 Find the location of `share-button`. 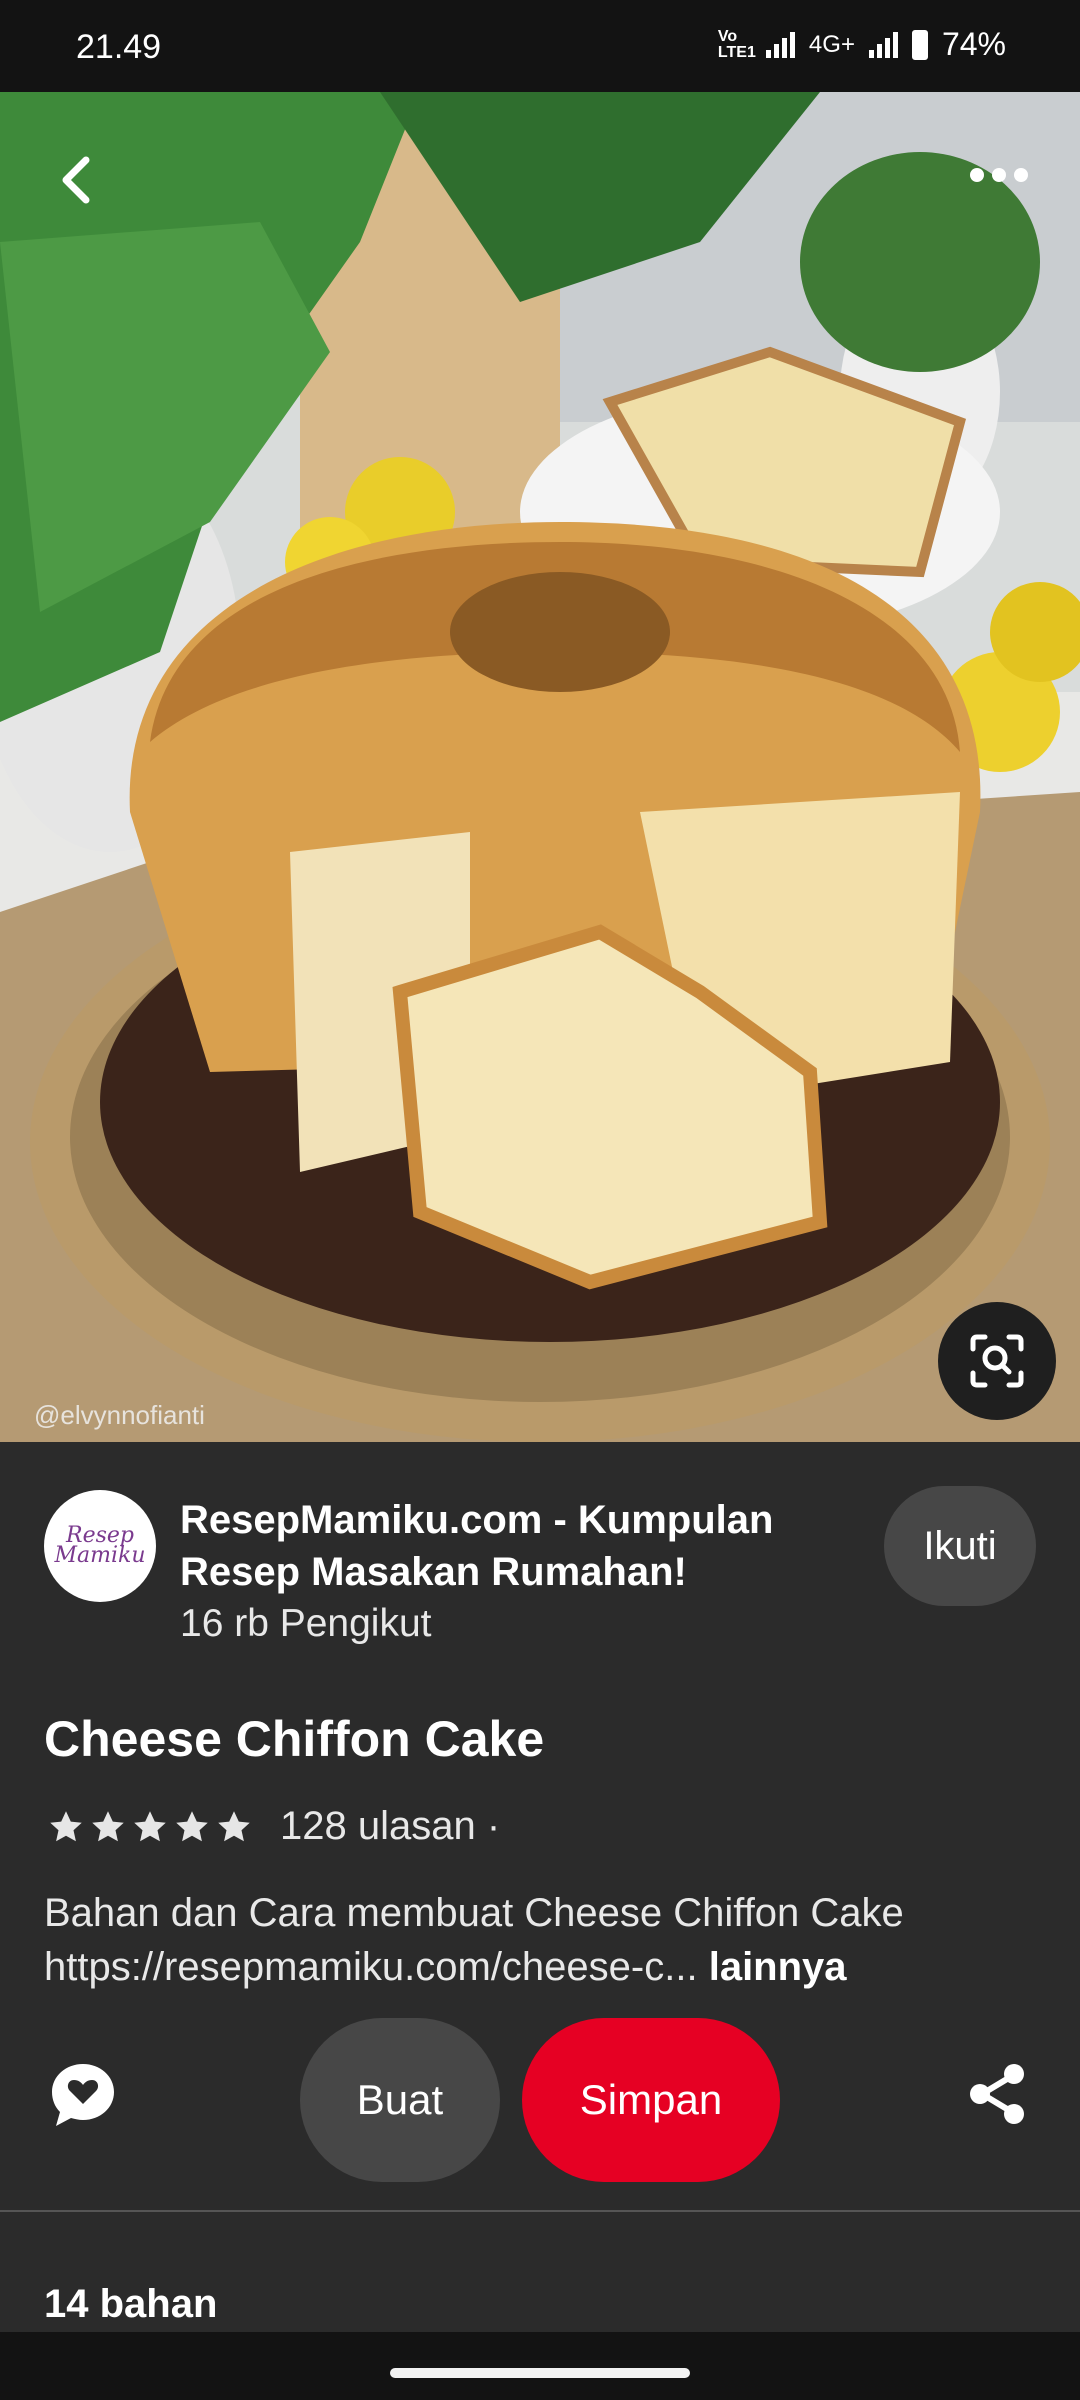

share-button is located at coordinates (998, 2094).